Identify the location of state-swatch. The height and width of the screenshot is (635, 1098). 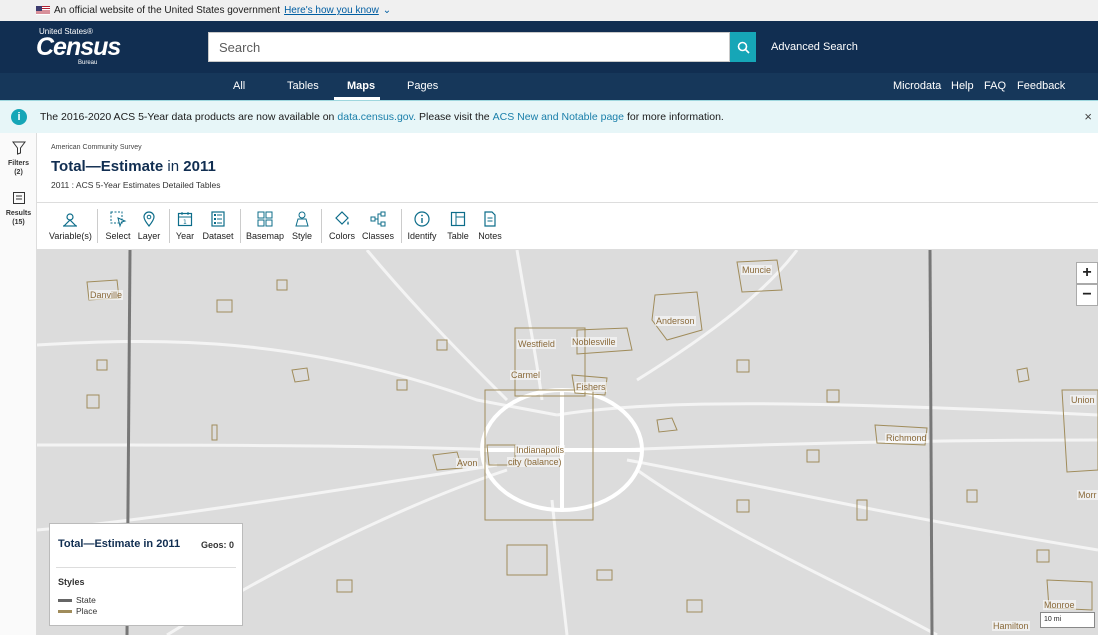
(65, 600).